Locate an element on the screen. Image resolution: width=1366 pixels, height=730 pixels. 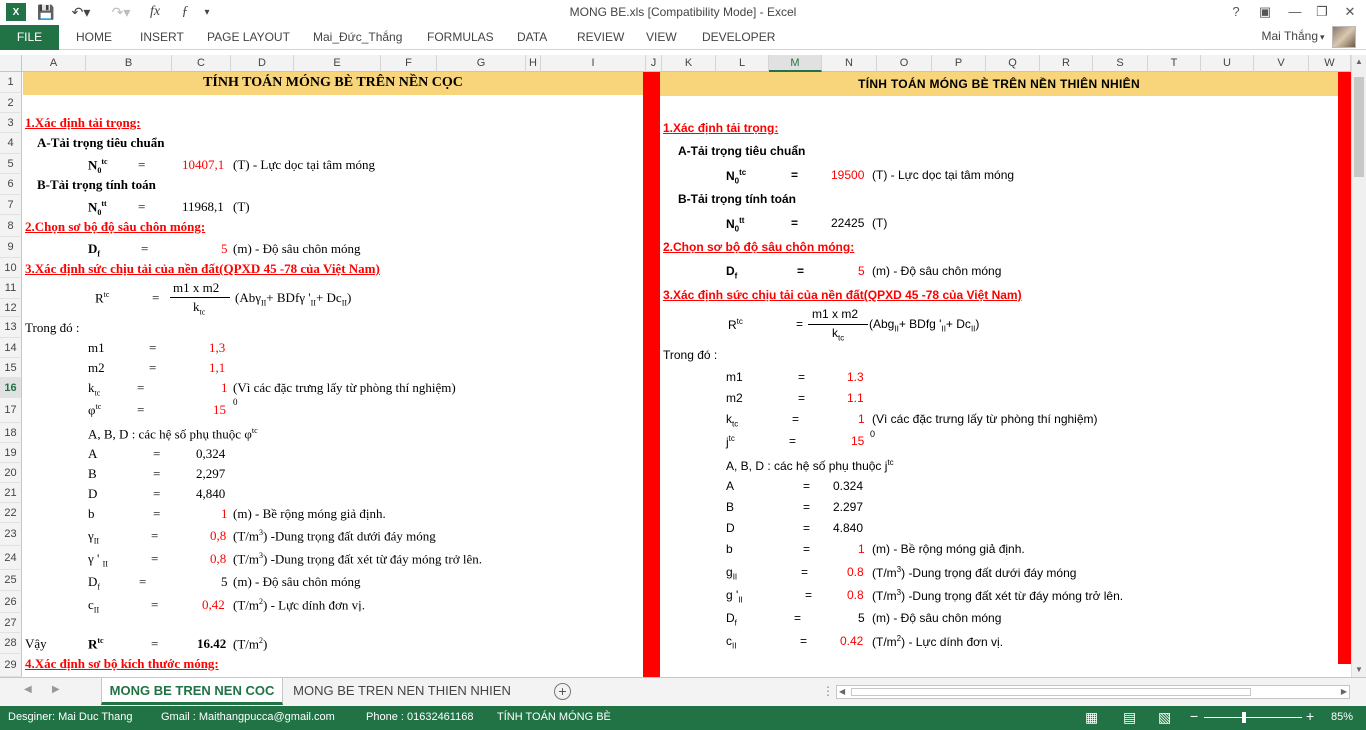
column-header-v: V is located at coordinates (1281, 63).